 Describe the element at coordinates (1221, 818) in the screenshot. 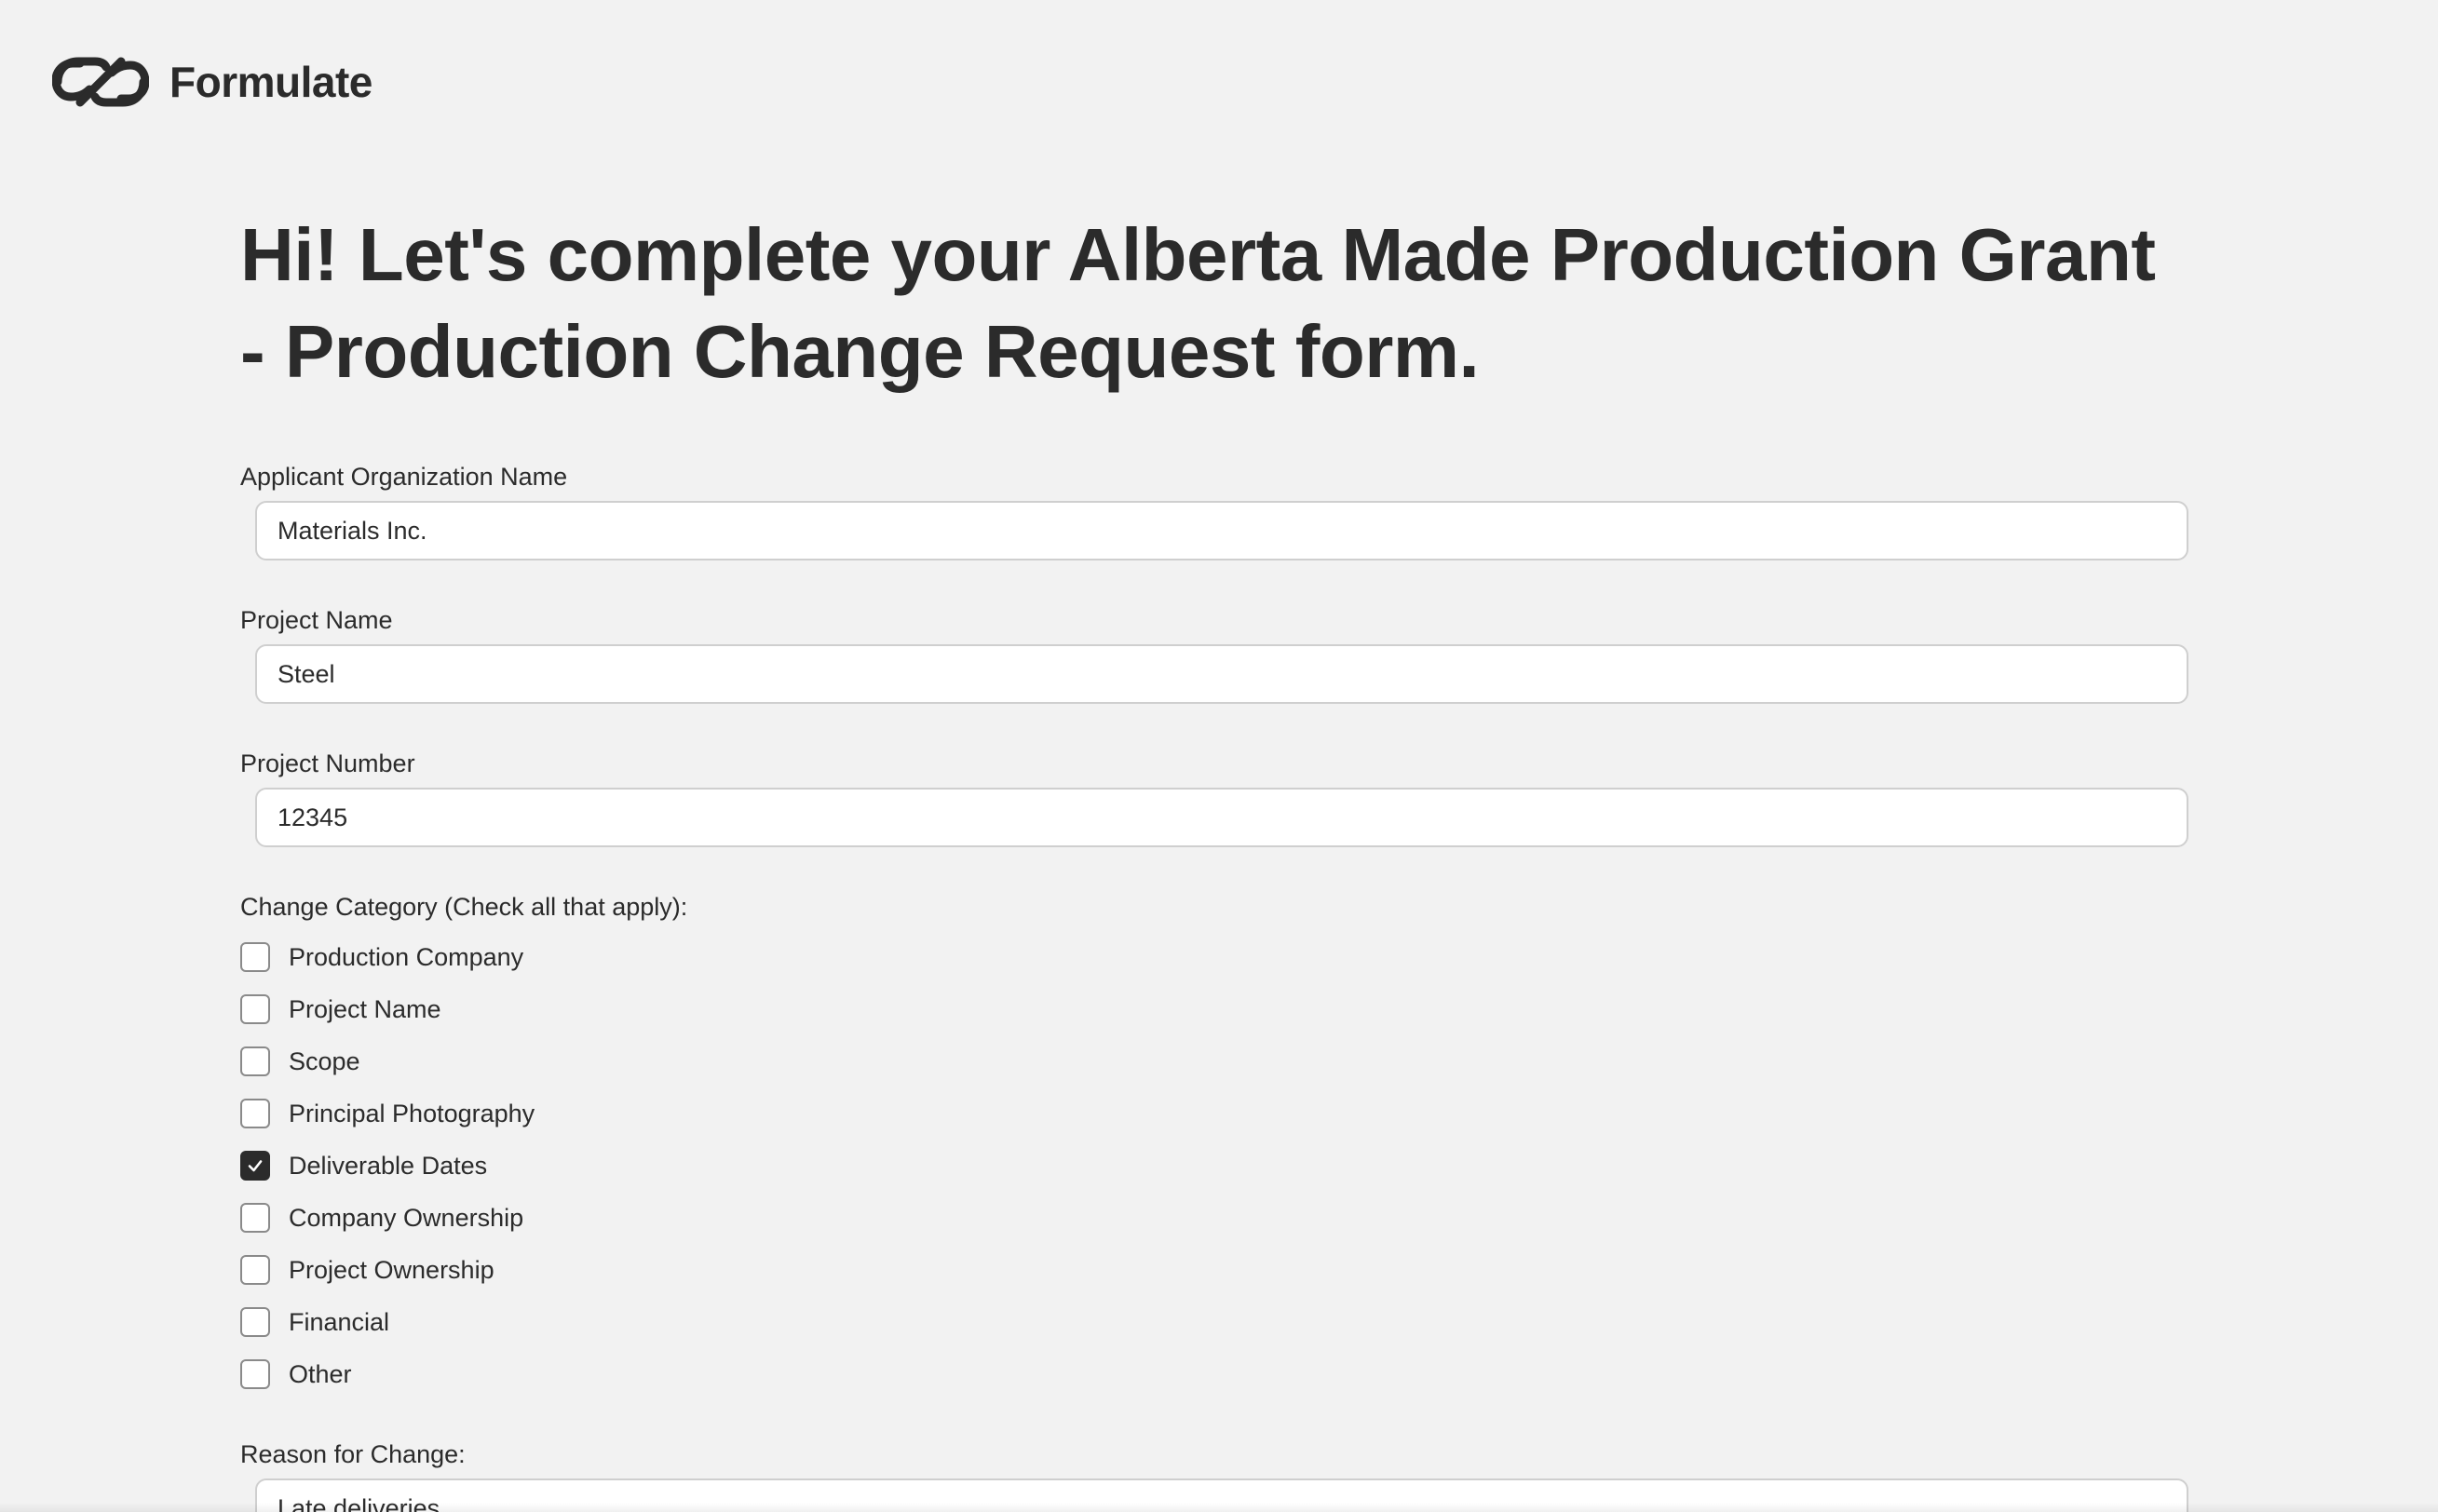

I see `project-number-input` at that location.